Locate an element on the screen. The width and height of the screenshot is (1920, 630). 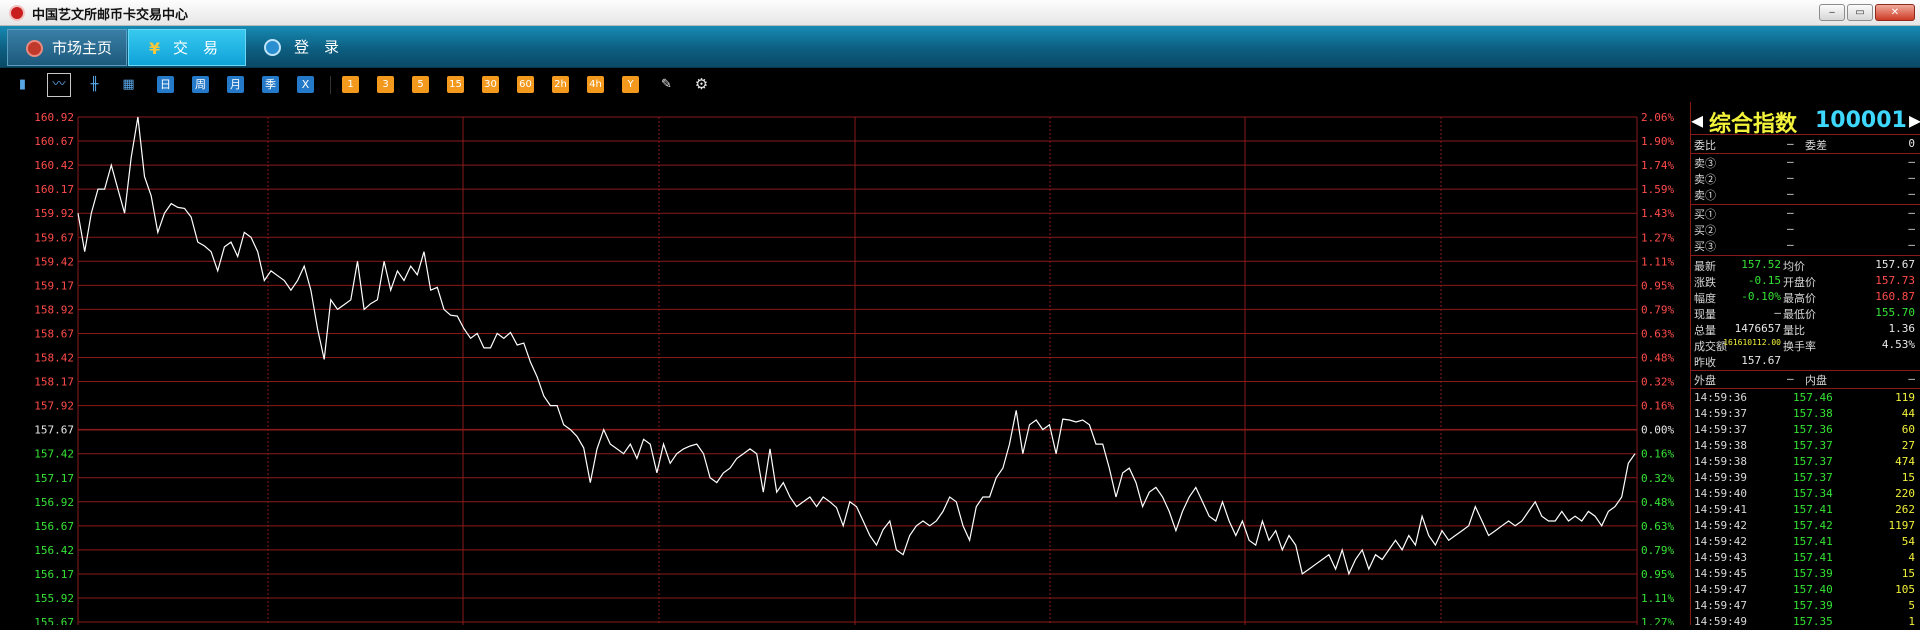
y-tick-label-percent: 0.16% is located at coordinates (1657, 406).